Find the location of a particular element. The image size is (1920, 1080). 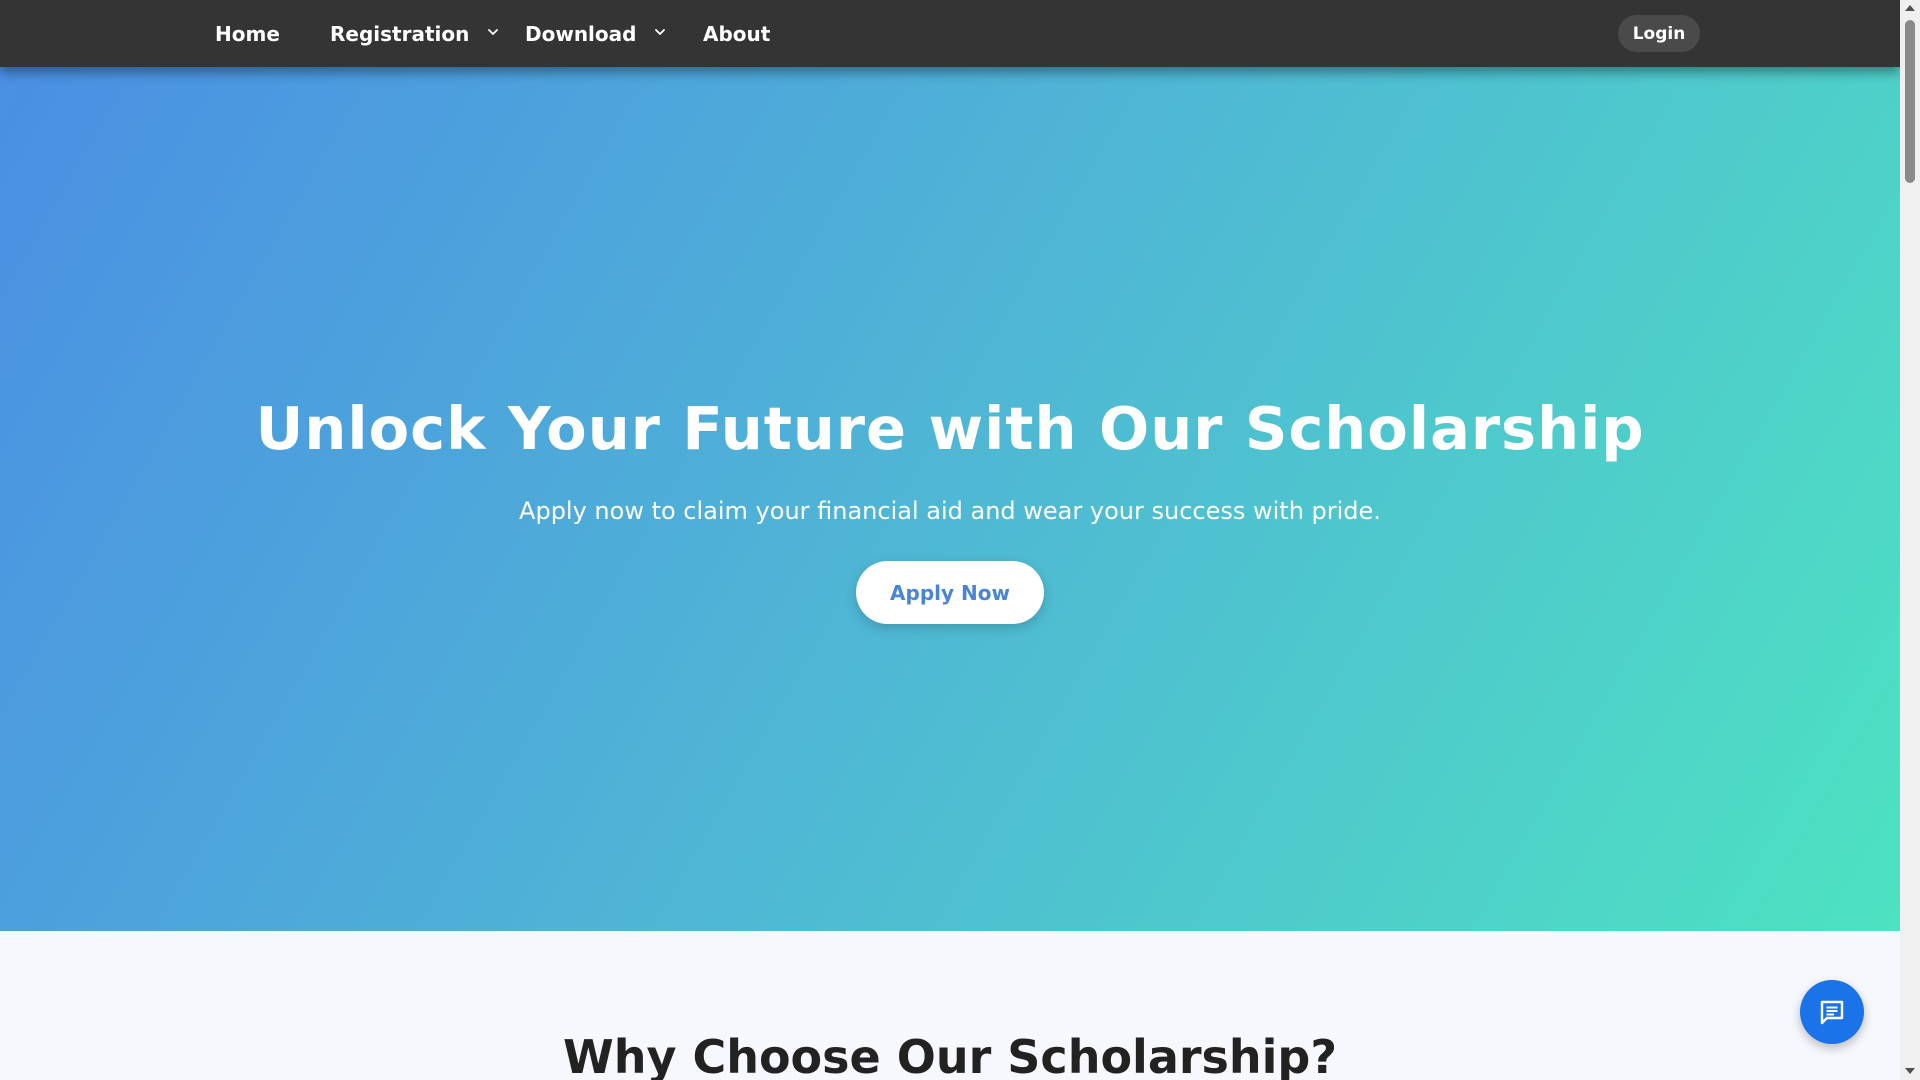

nav-download-dropdown: Download is located at coordinates (596, 33).